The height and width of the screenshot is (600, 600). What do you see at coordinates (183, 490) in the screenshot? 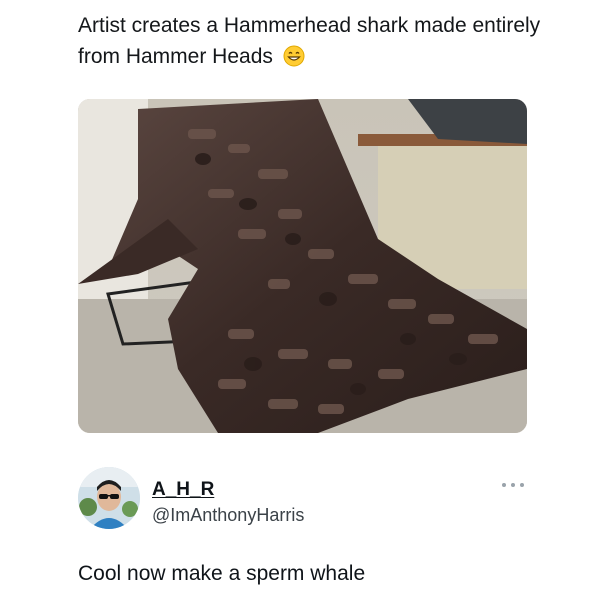
I see `reply-author-name: A_H_R` at bounding box center [183, 490].